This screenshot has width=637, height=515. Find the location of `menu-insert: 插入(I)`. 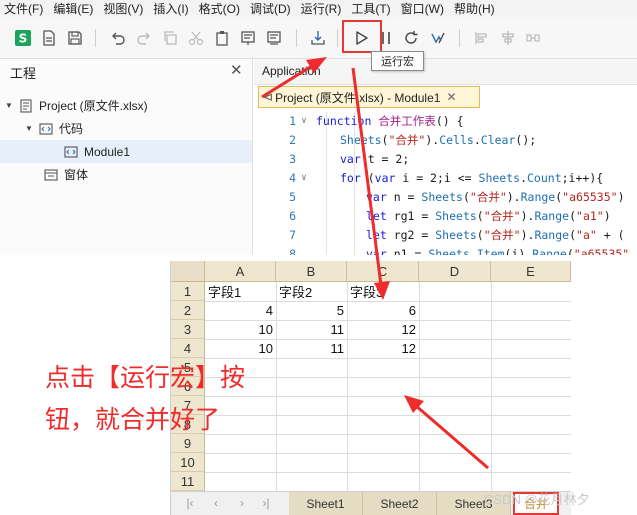

menu-insert: 插入(I) is located at coordinates (170, 8).